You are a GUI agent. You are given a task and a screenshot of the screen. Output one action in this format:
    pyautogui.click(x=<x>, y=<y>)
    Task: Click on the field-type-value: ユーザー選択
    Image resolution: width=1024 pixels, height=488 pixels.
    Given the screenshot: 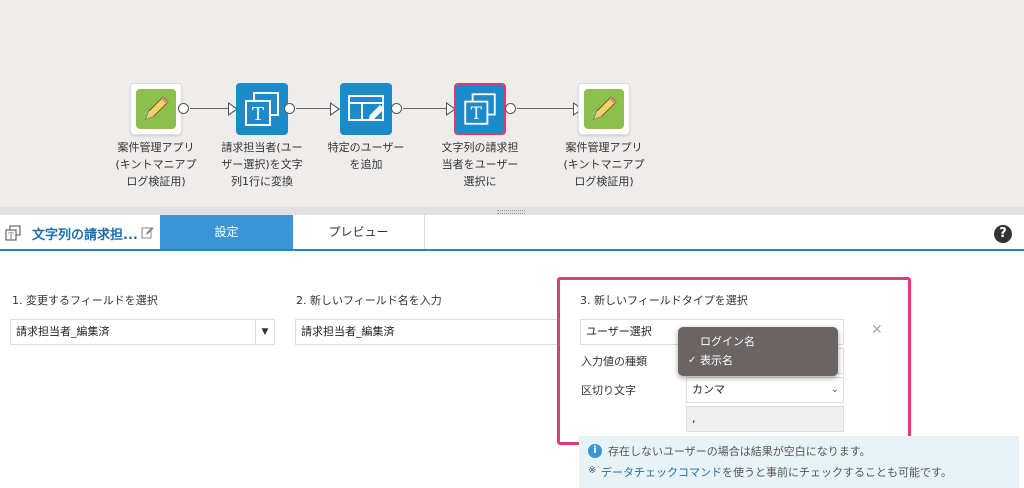 What is the action you would take?
    pyautogui.click(x=619, y=331)
    